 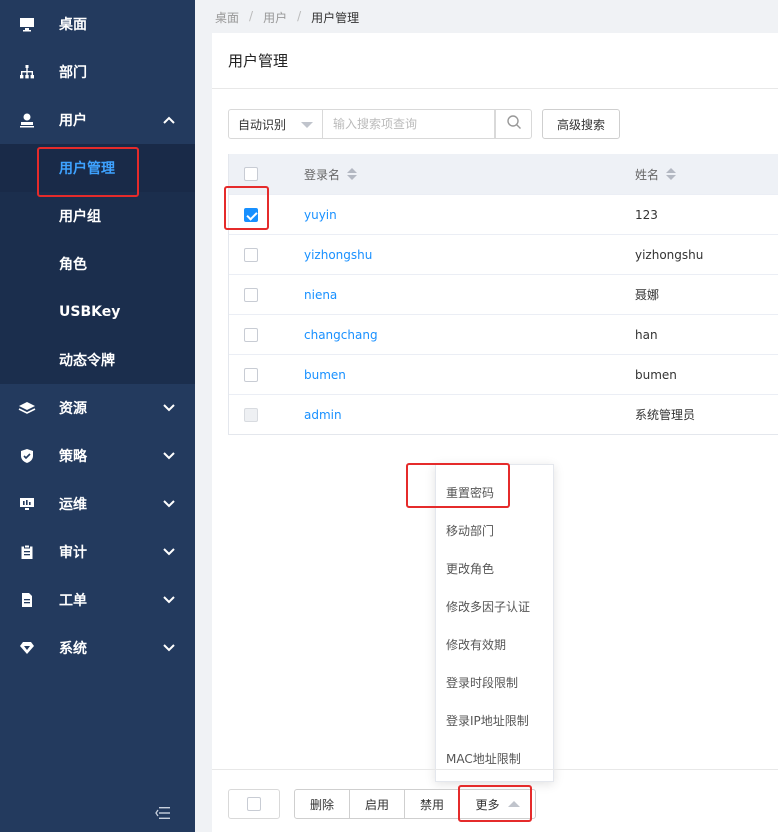 What do you see at coordinates (503, 254) in the screenshot?
I see `table-row: yizhongshu yizhongshu` at bounding box center [503, 254].